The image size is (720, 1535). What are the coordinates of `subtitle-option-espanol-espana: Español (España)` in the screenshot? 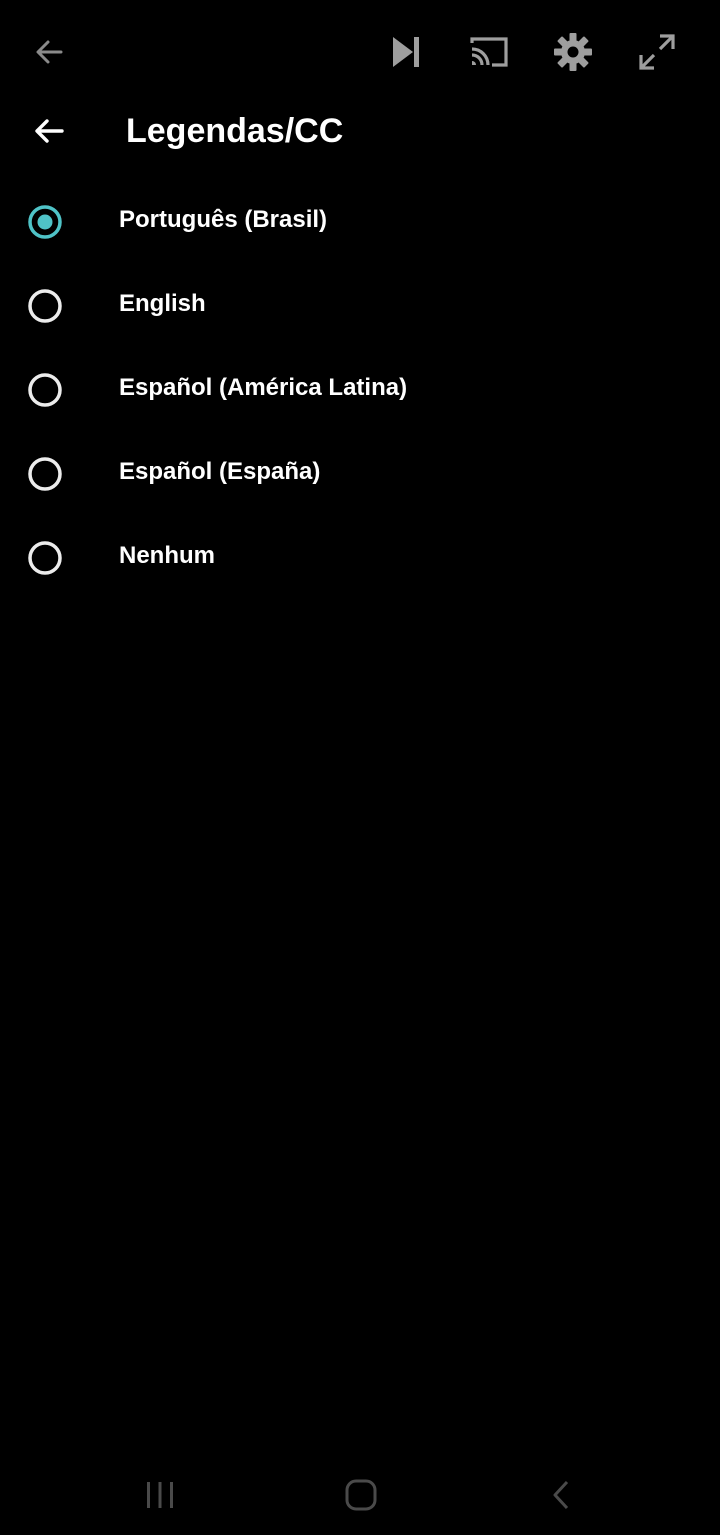 It's located at (360, 474).